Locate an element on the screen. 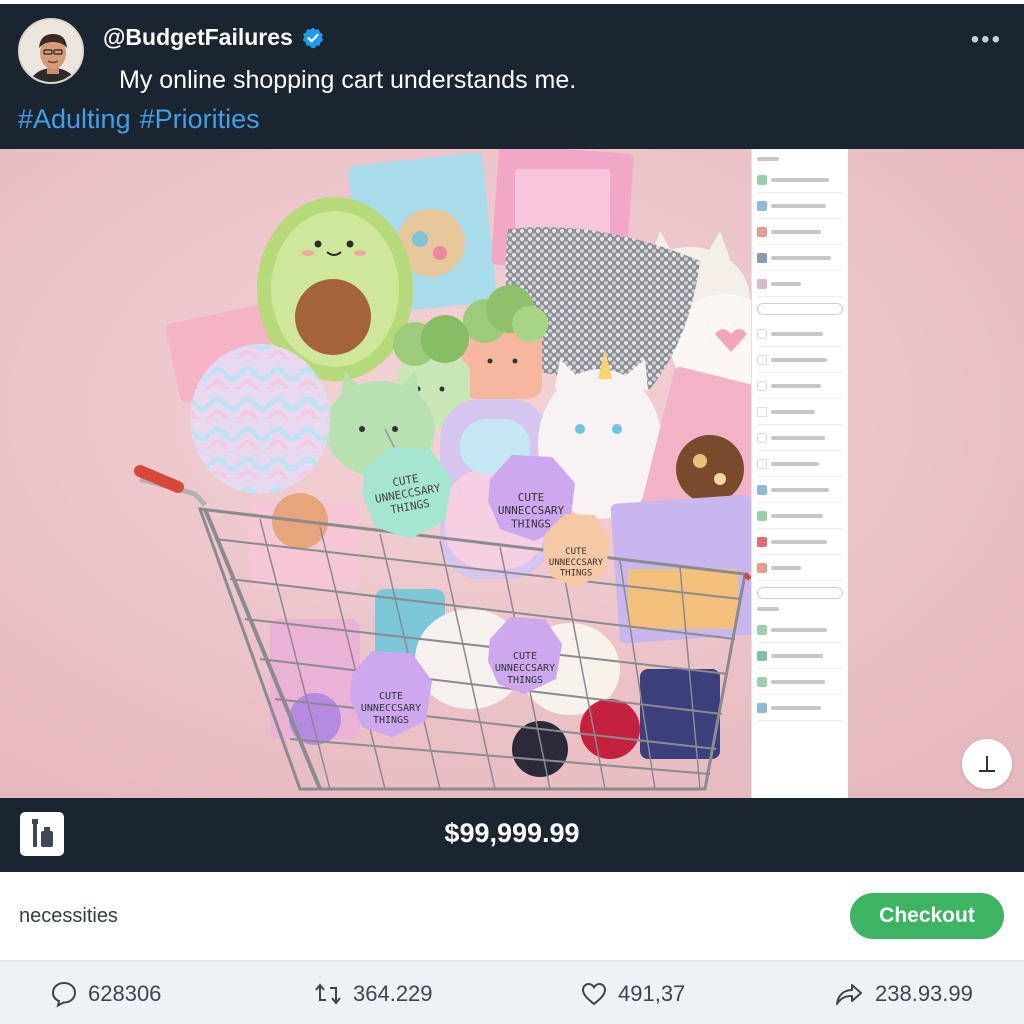  cart-total-bar: $99,999.99 is located at coordinates (512, 835).